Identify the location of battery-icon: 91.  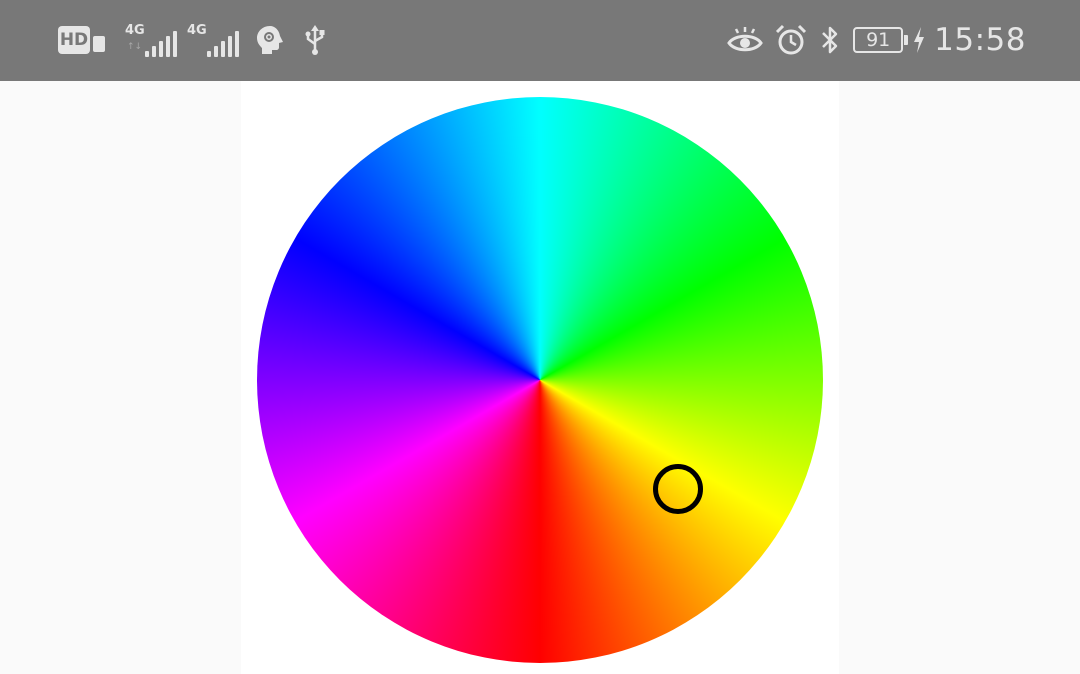
(881, 40).